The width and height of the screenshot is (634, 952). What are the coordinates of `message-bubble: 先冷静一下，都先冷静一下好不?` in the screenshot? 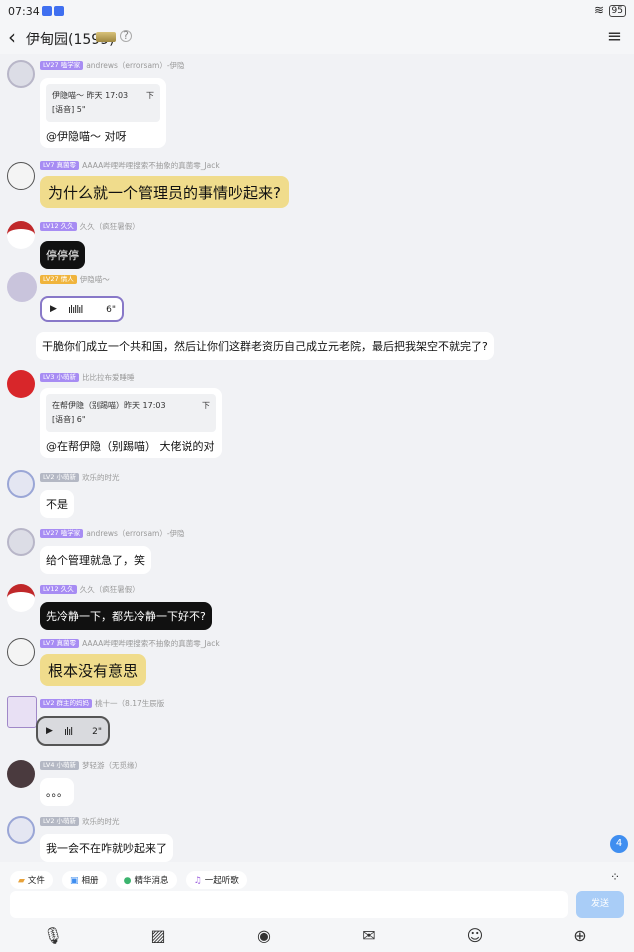 It's located at (126, 616).